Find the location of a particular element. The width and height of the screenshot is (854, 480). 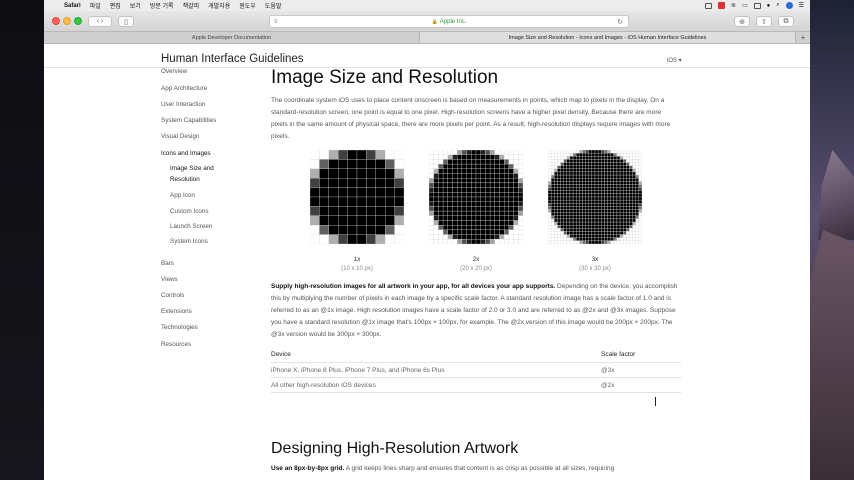

siri-icon is located at coordinates (789, 5).